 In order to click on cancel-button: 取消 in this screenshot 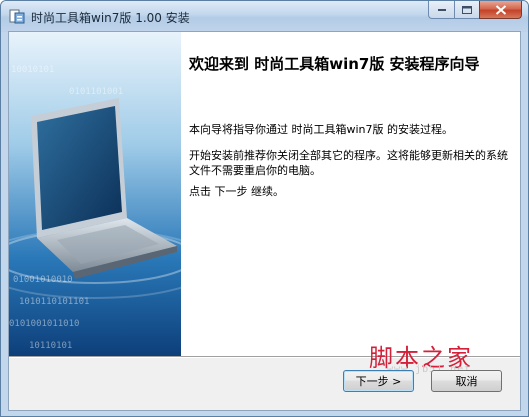, I will do `click(466, 381)`.